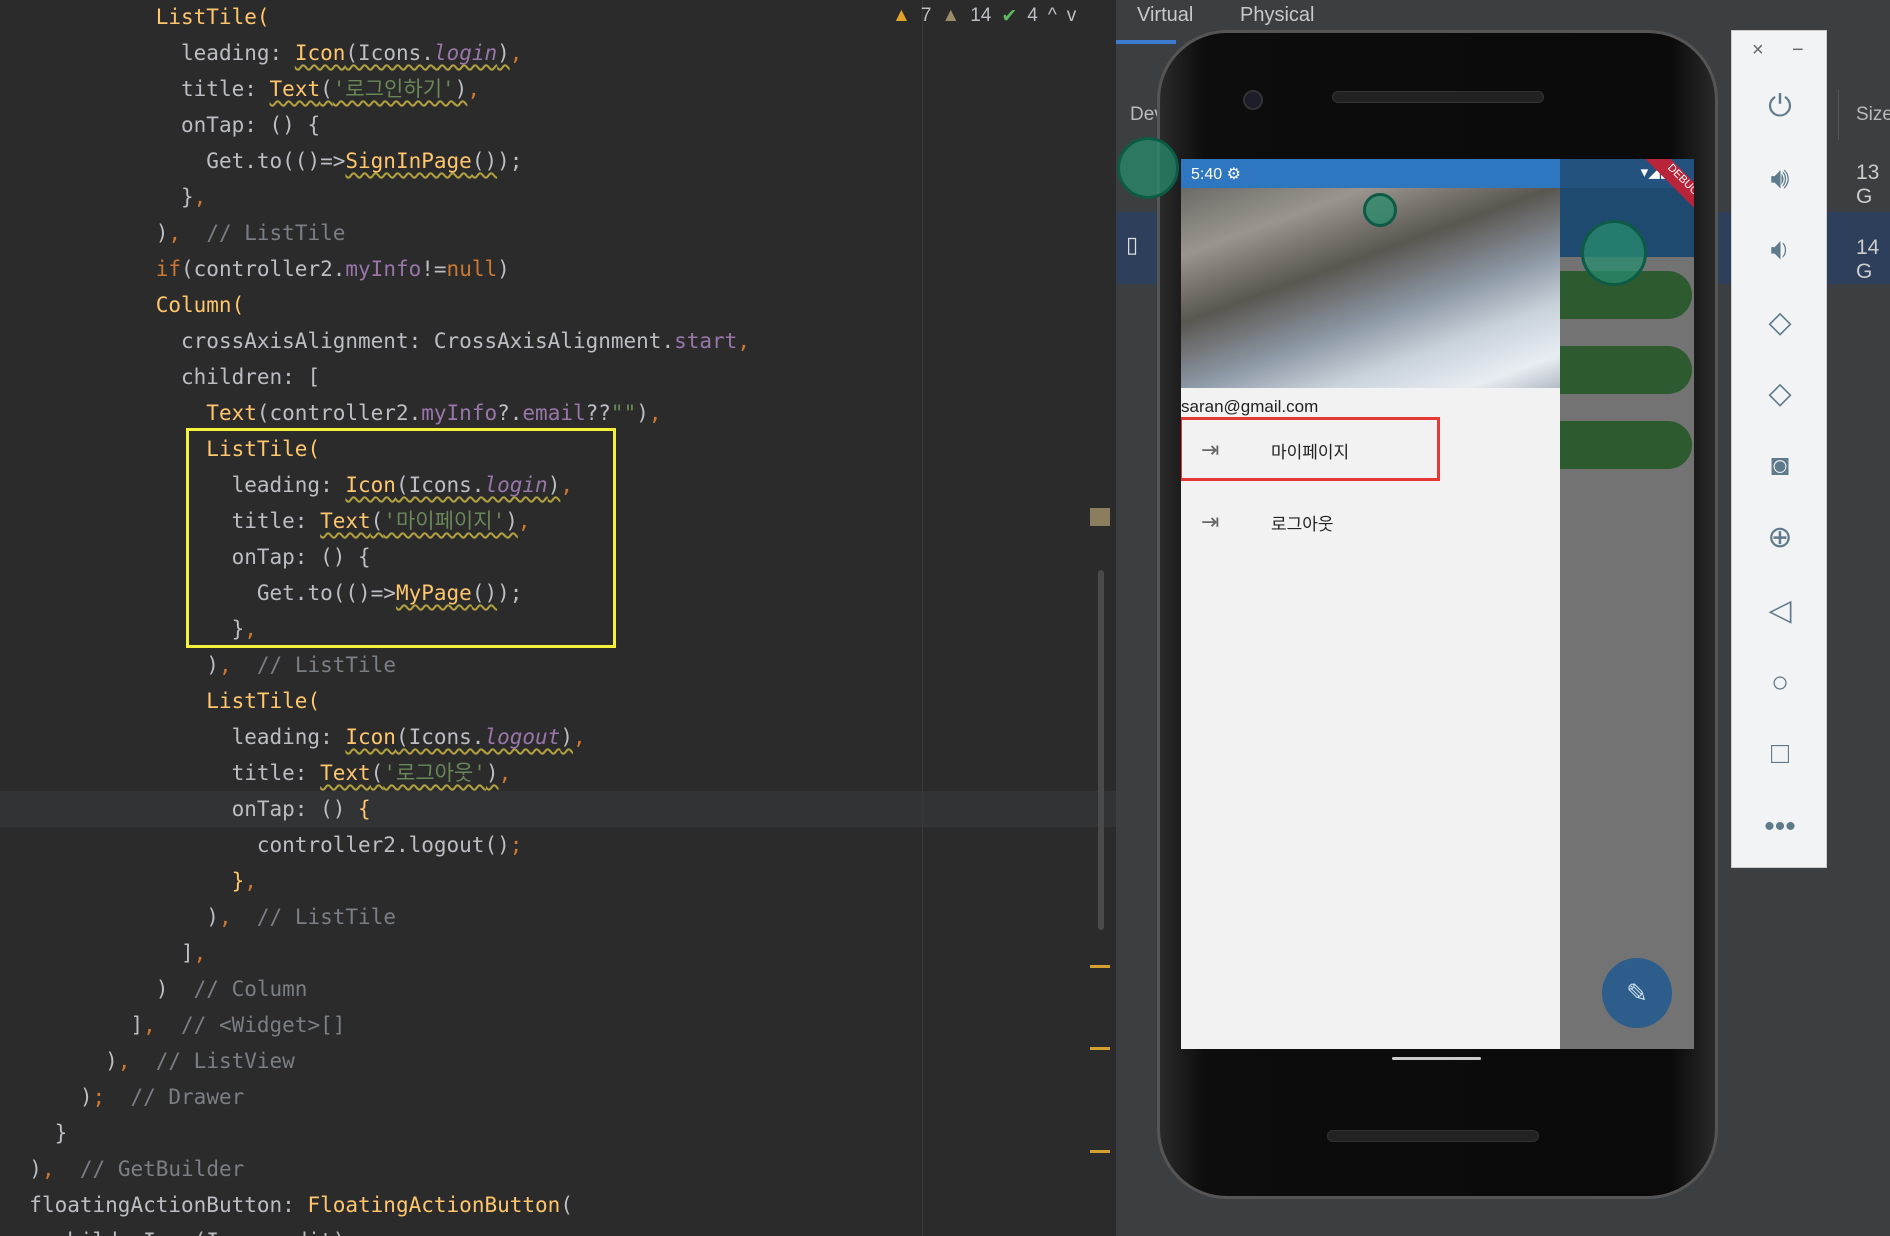 The height and width of the screenshot is (1236, 1890). Describe the element at coordinates (980, 16) in the screenshot. I see `weak-warning-count: 14` at that location.